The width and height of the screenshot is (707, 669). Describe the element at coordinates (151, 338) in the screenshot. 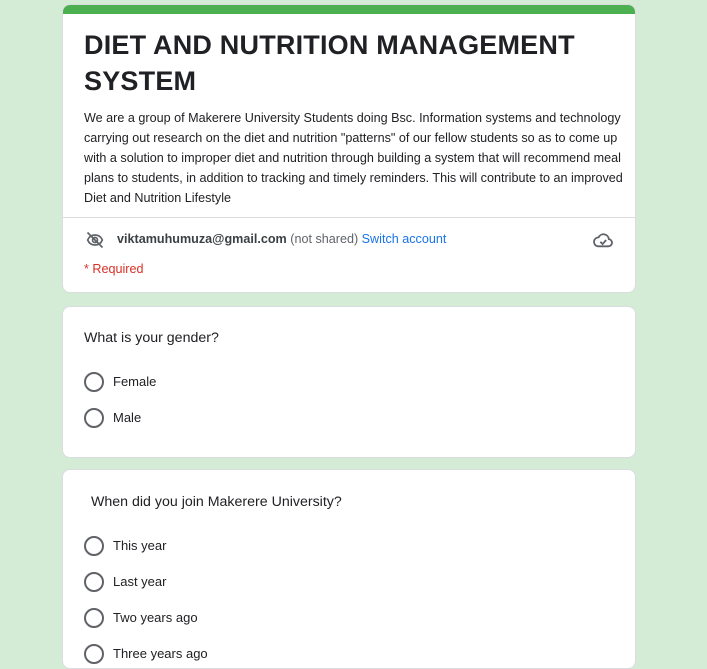

I see `question-title: What is your gender?` at that location.